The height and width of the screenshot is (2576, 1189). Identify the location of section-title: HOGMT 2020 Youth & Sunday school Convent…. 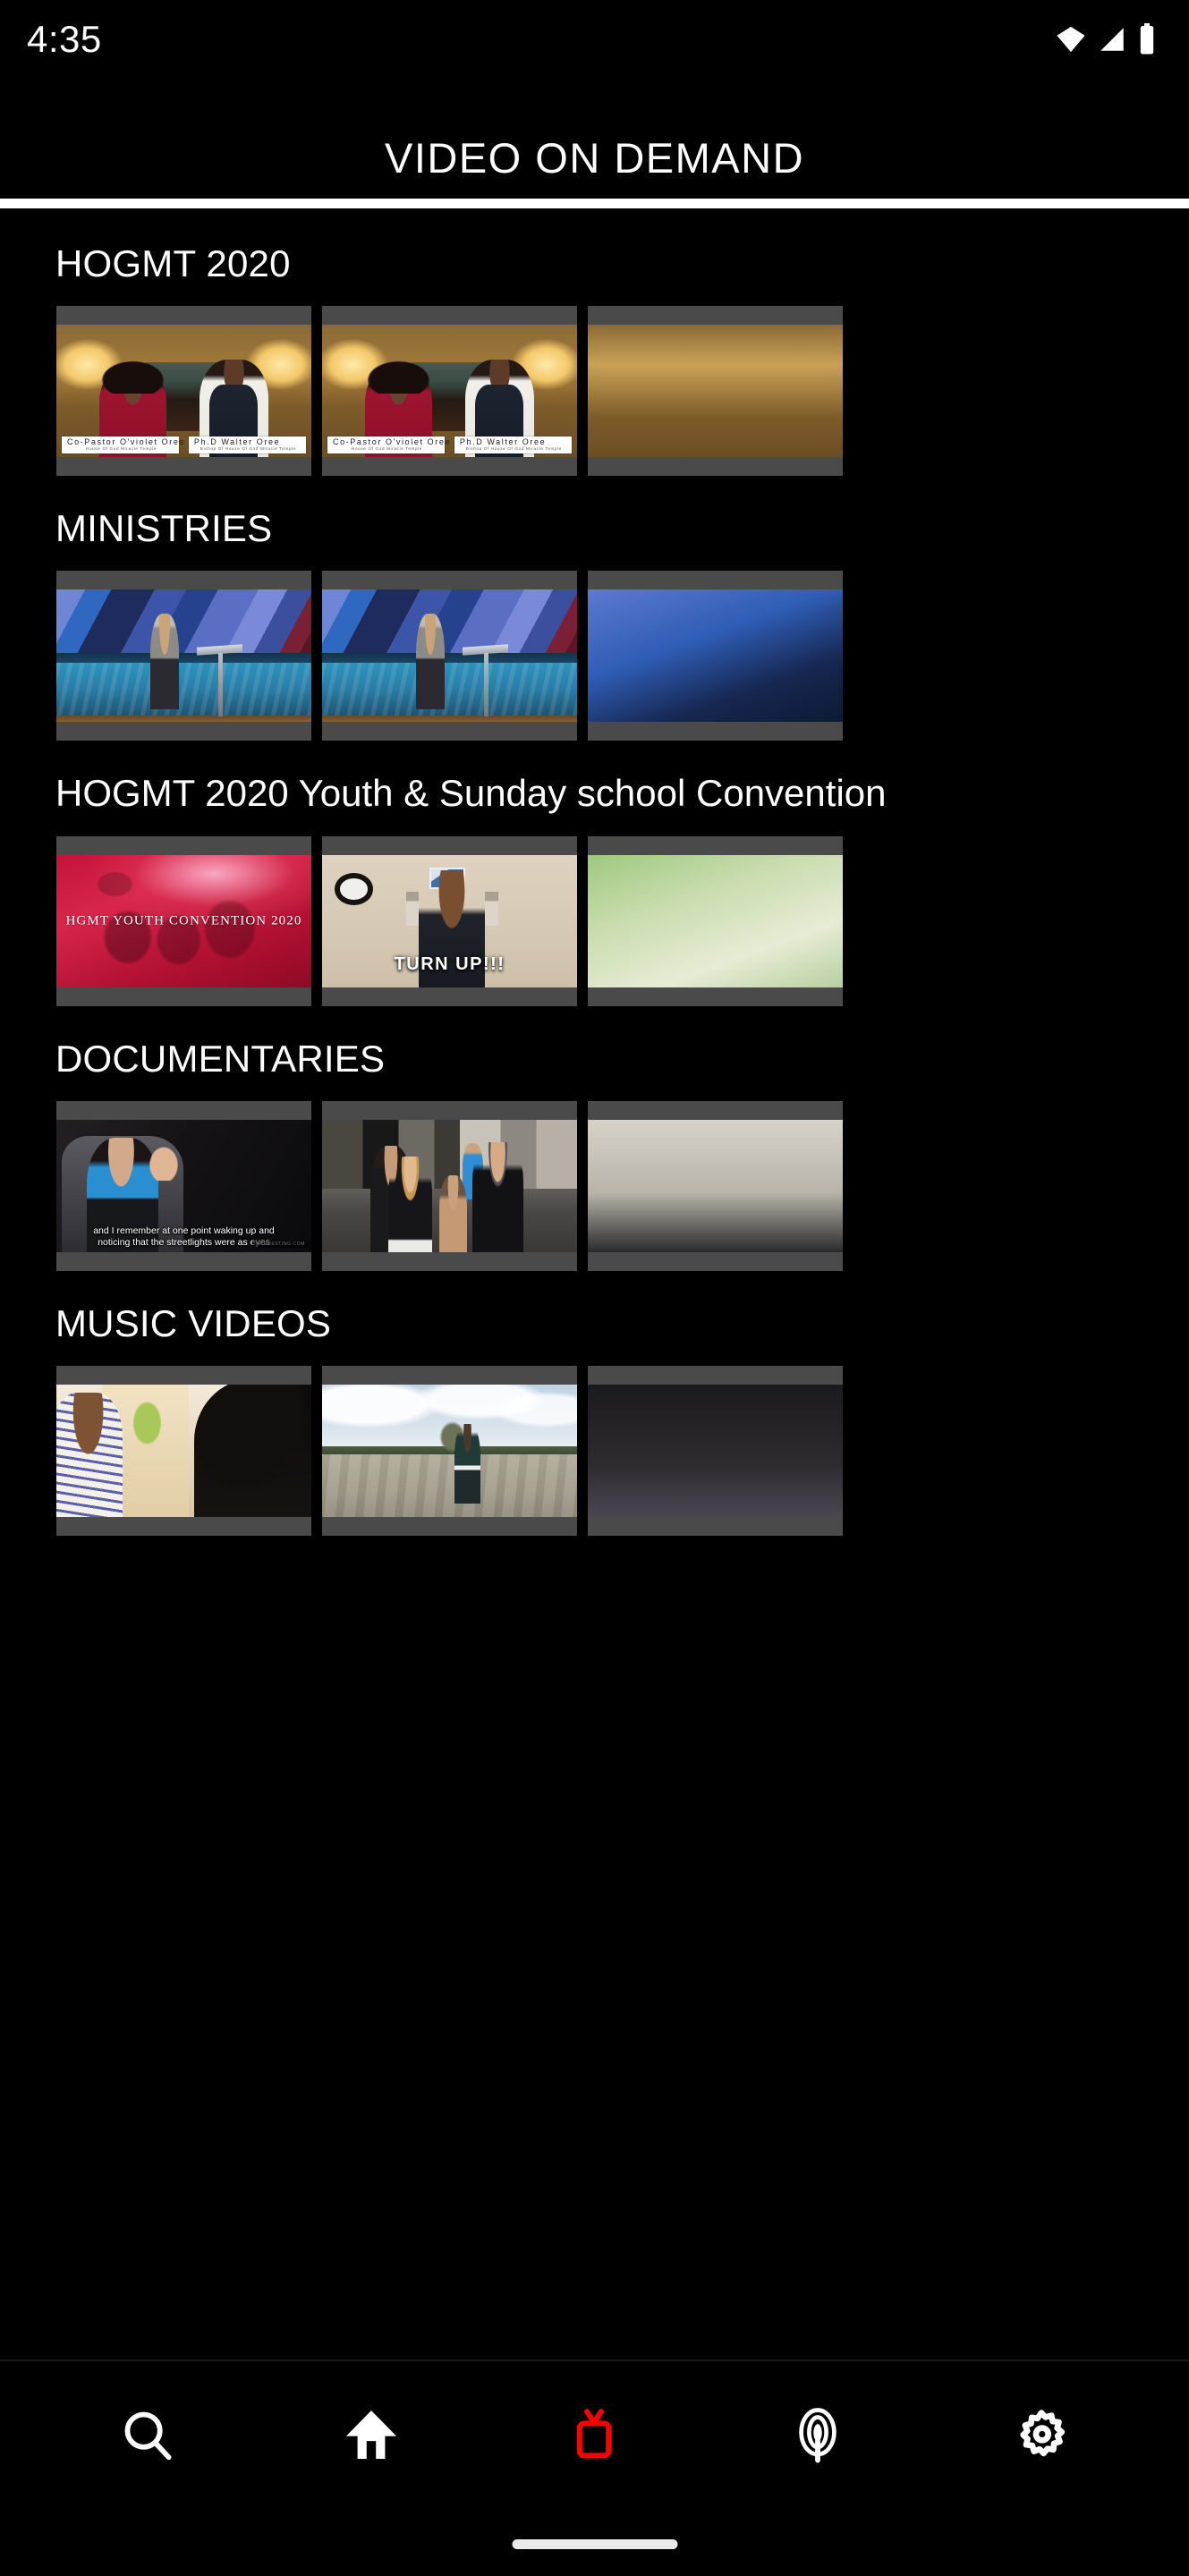
(471, 793).